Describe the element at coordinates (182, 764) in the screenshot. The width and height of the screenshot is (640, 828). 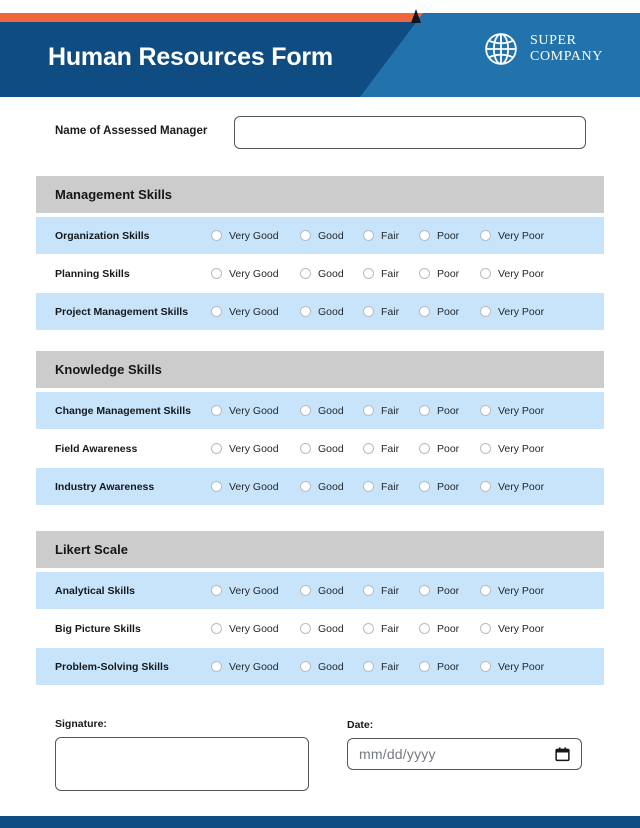
I see `signature-input` at that location.